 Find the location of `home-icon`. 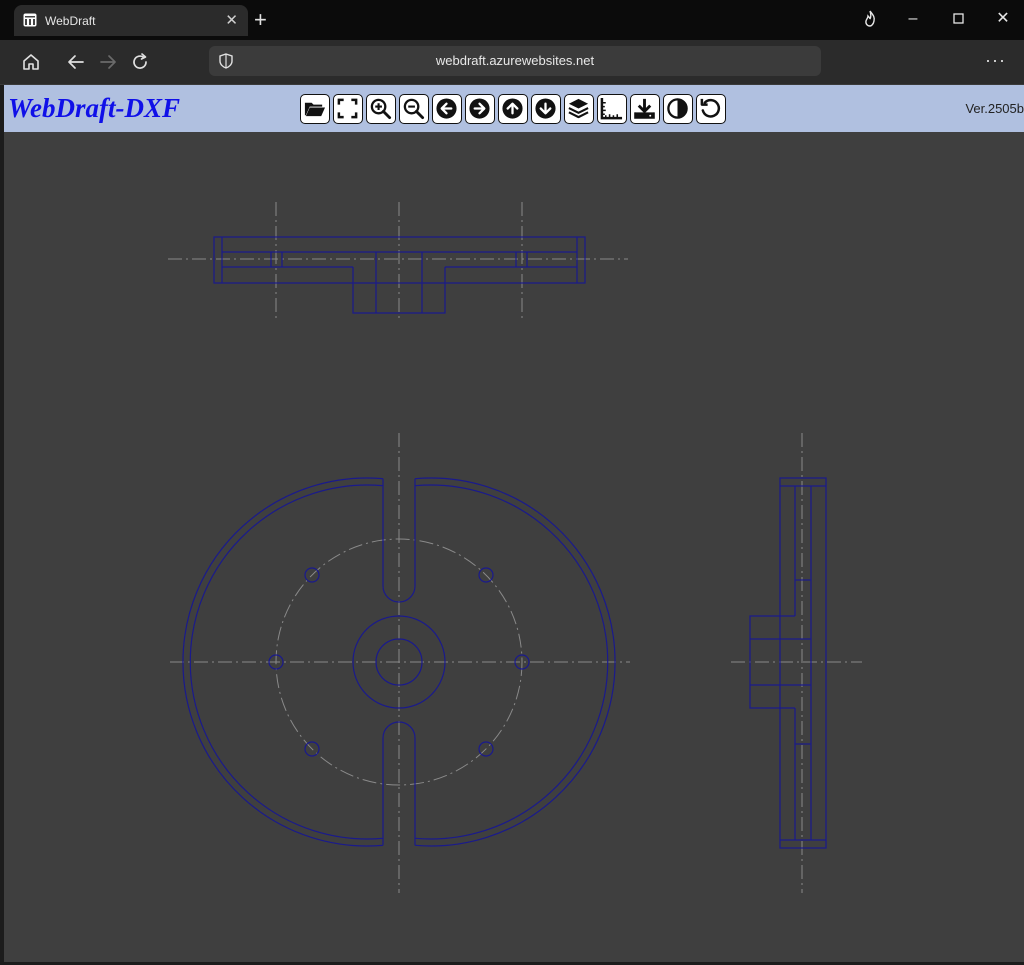

home-icon is located at coordinates (31, 62).